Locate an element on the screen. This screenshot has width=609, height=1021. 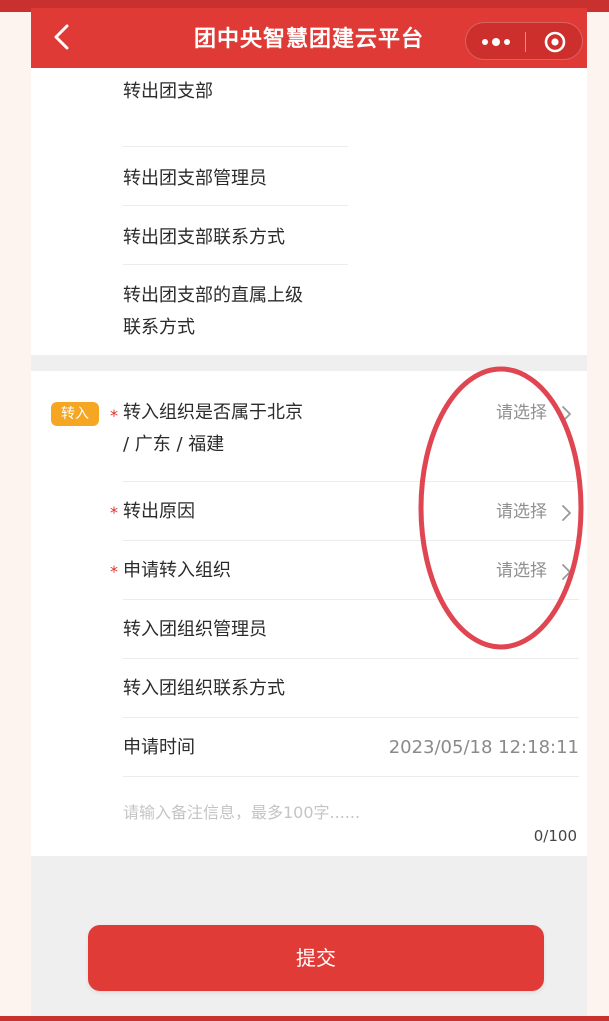
more-button is located at coordinates (495, 42).